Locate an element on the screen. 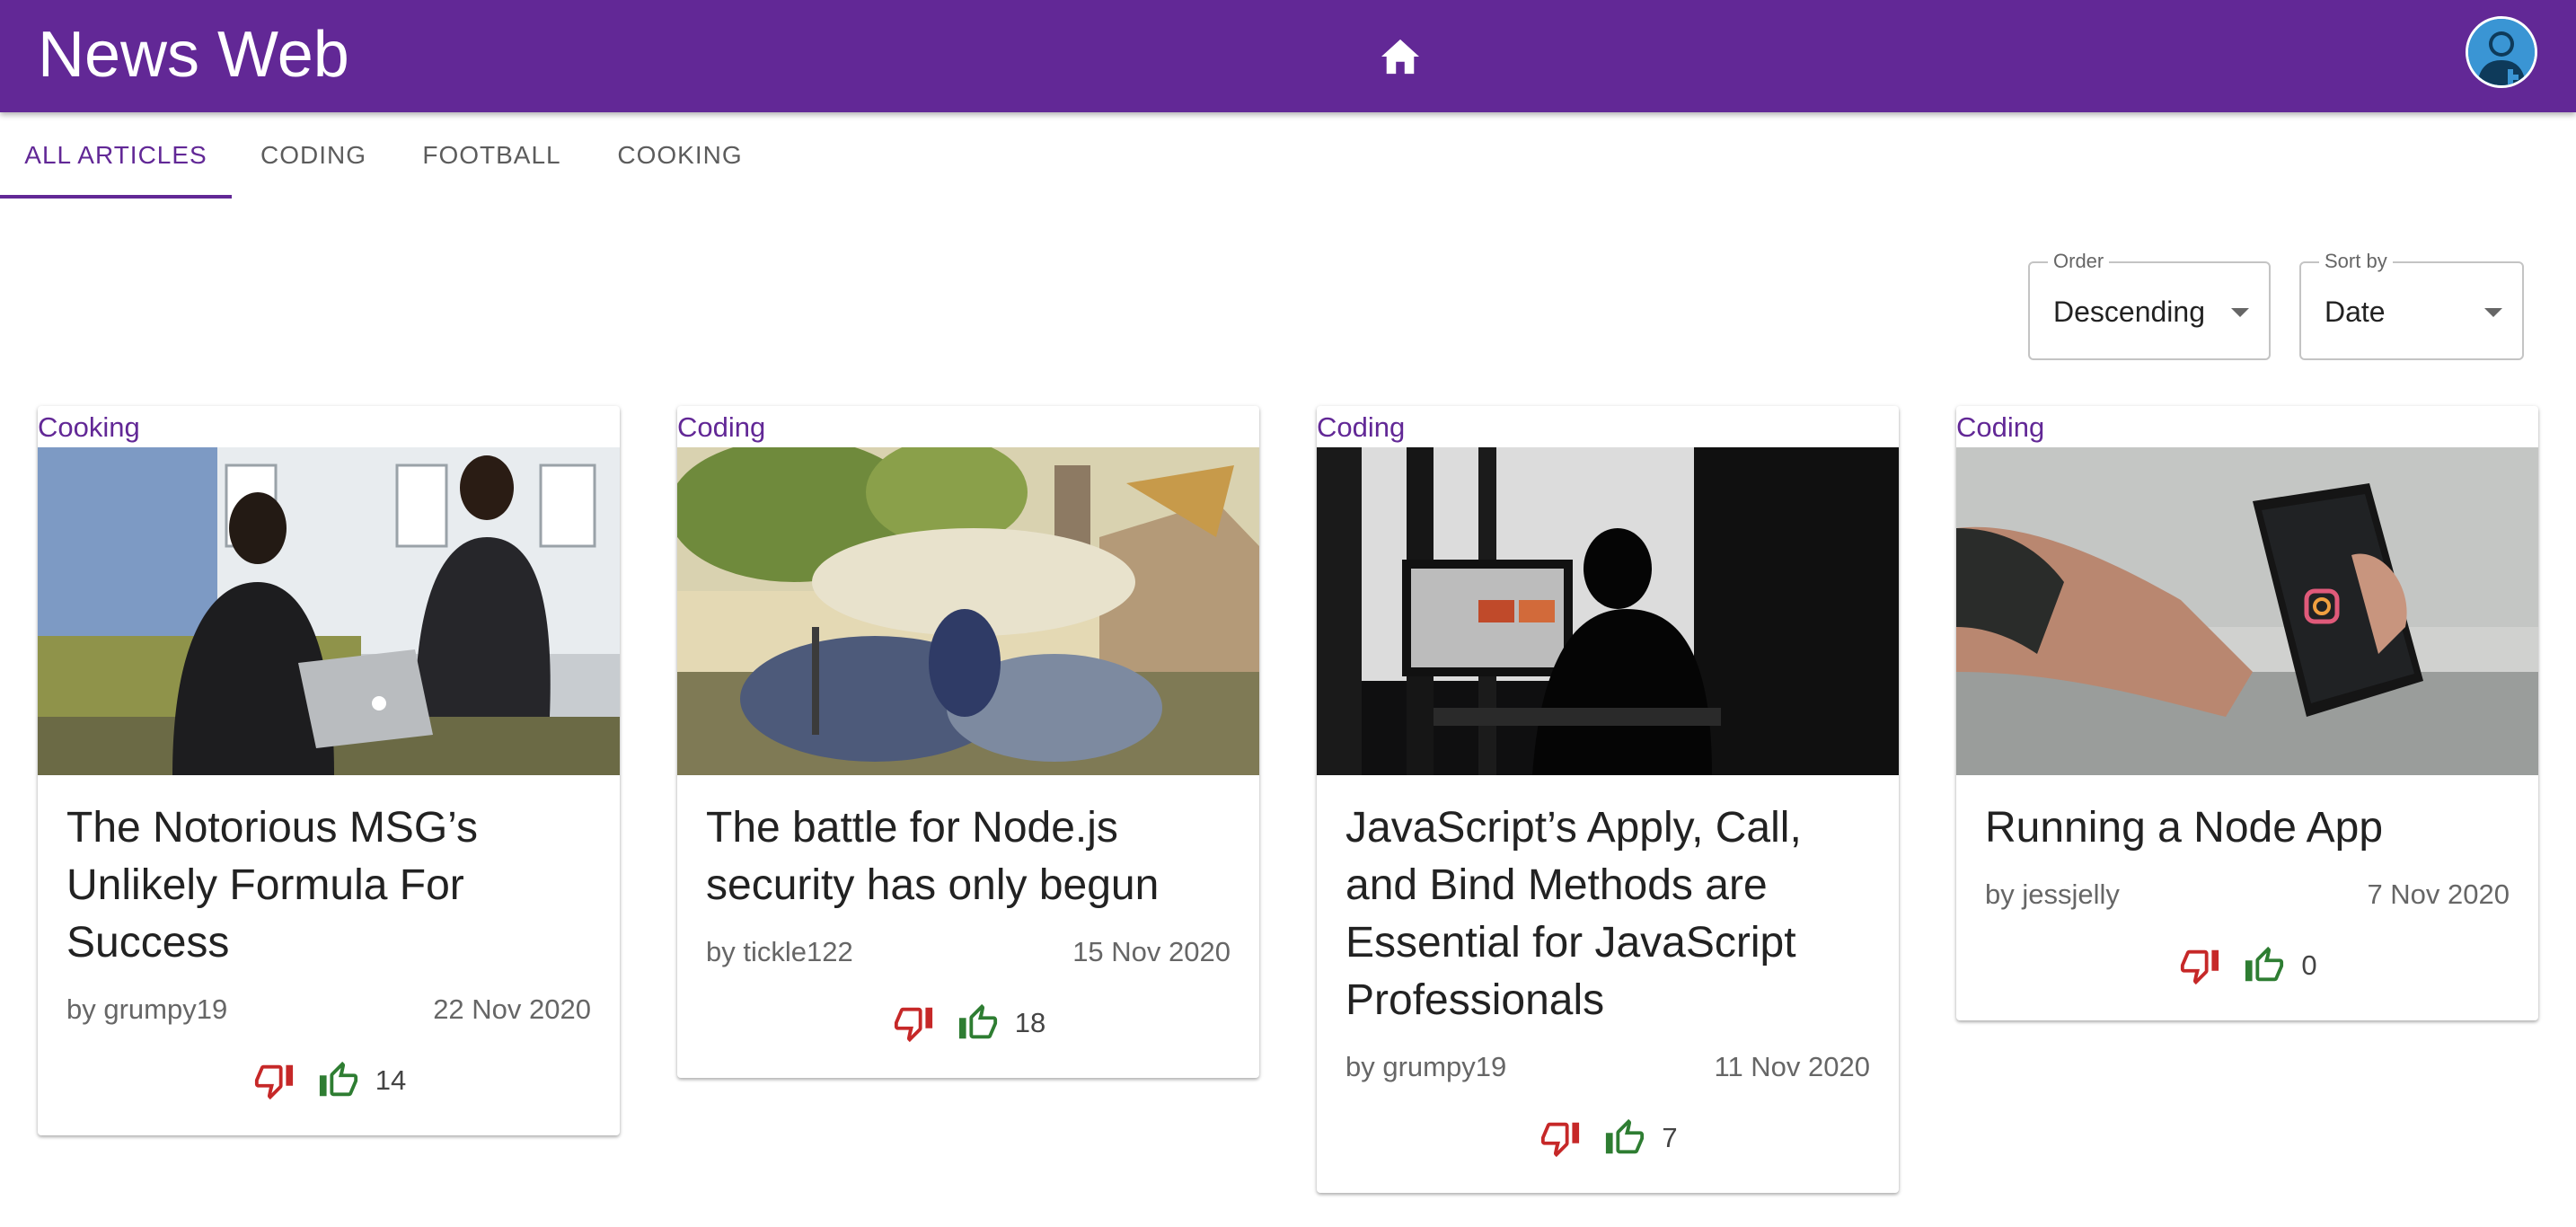 The height and width of the screenshot is (1227, 2576). category-tabs: ALL ARTICLES CODING FOOTBALL COOKING is located at coordinates (1288, 155).